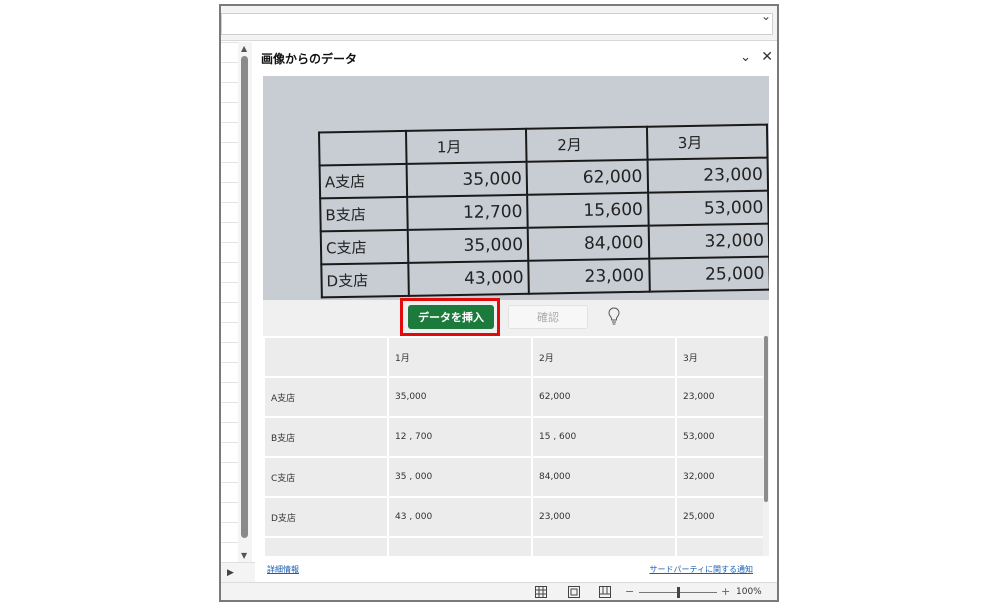  I want to click on photo-cell: 53,000, so click(708, 208).